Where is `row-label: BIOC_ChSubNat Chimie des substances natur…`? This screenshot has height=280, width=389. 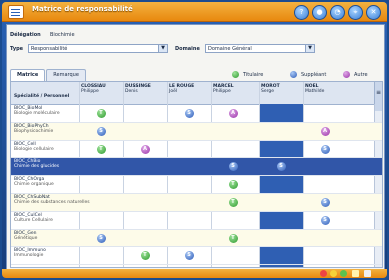
row-label: BIOC_ChSubNat Chimie des substances natur… is located at coordinates (52, 200).